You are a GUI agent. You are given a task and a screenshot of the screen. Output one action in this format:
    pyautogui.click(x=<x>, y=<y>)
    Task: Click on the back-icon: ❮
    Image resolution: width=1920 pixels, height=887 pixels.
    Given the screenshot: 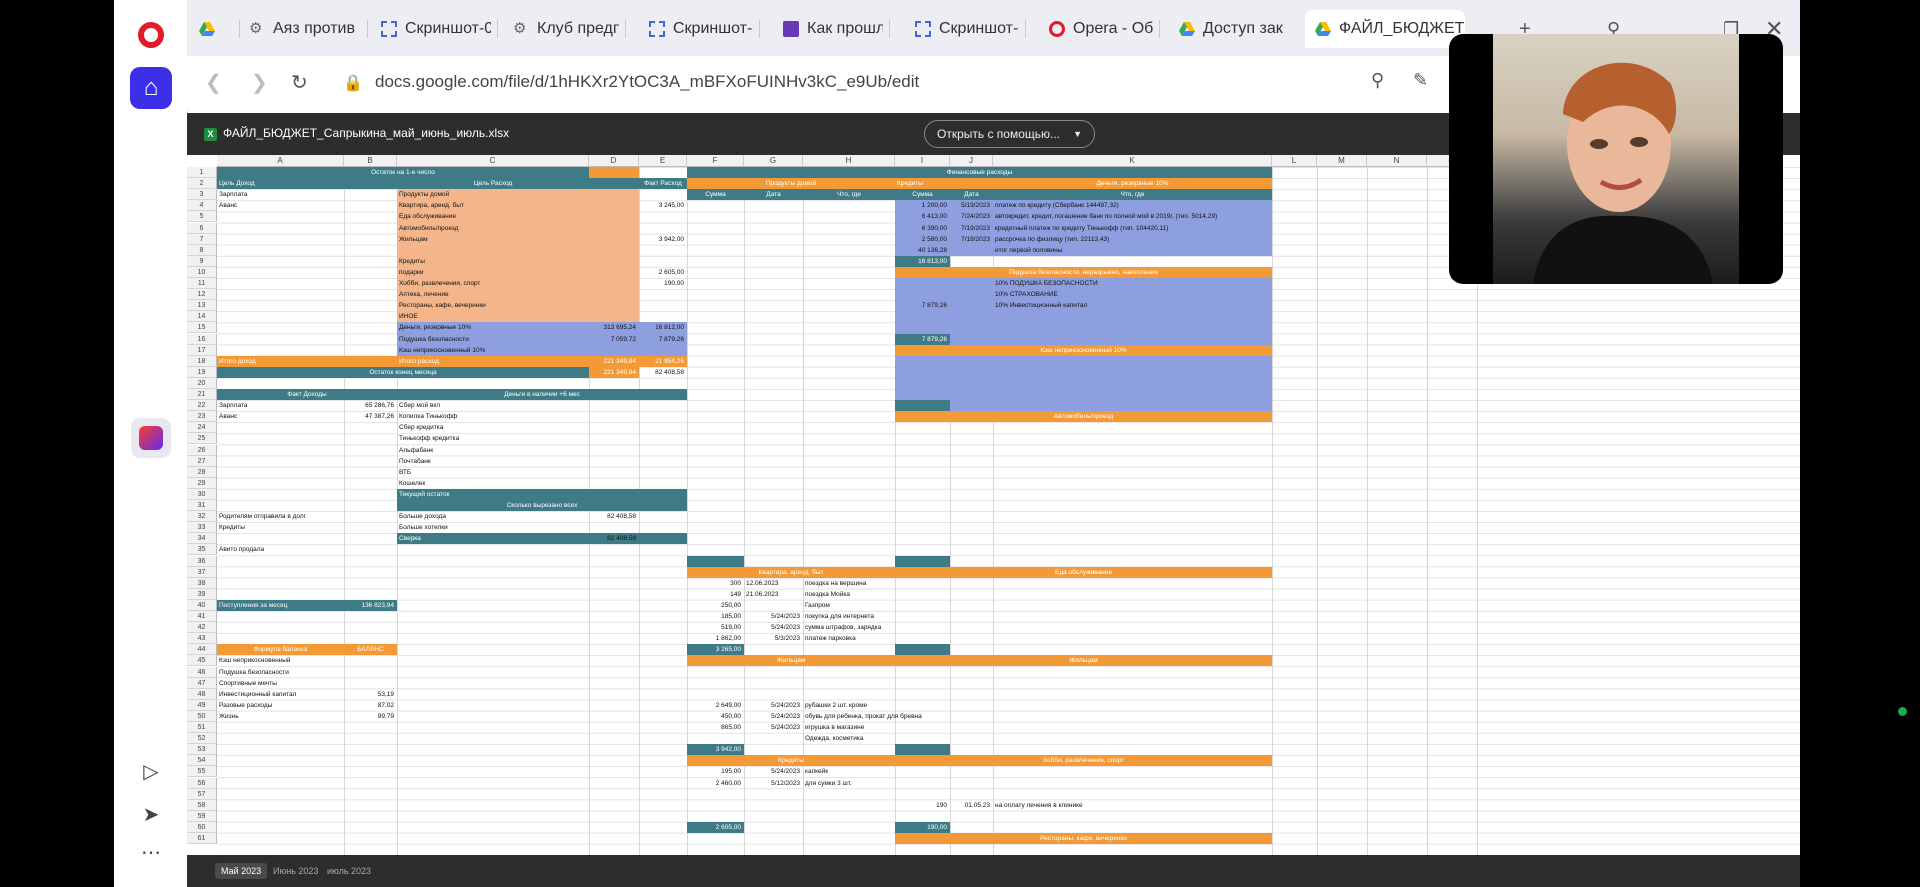 What is the action you would take?
    pyautogui.click(x=213, y=82)
    